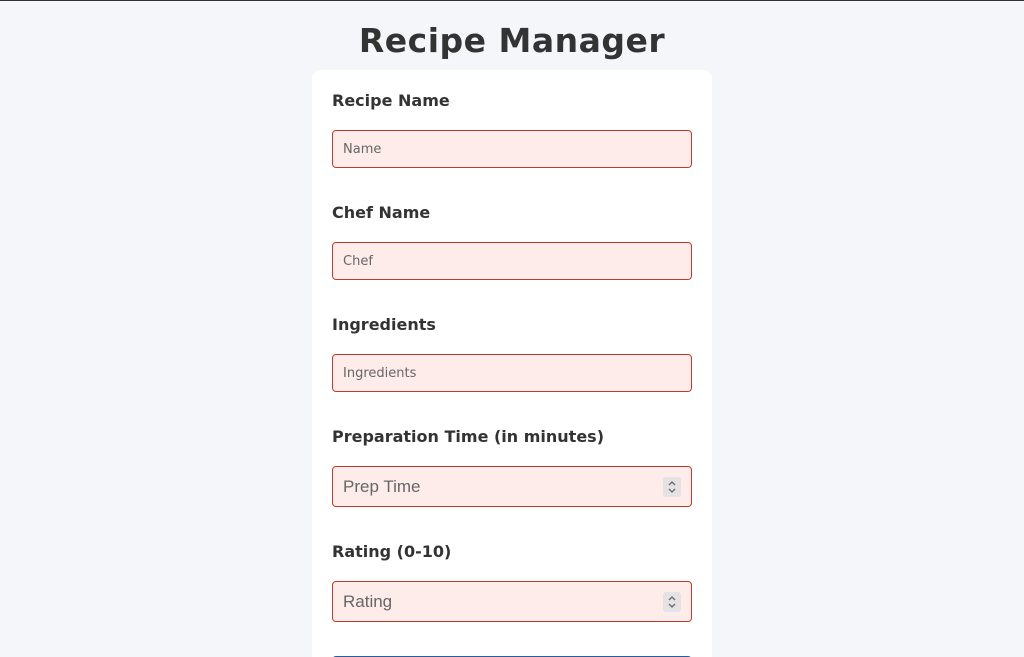 Image resolution: width=1024 pixels, height=657 pixels. I want to click on rating-placeholder: Rating, so click(368, 601).